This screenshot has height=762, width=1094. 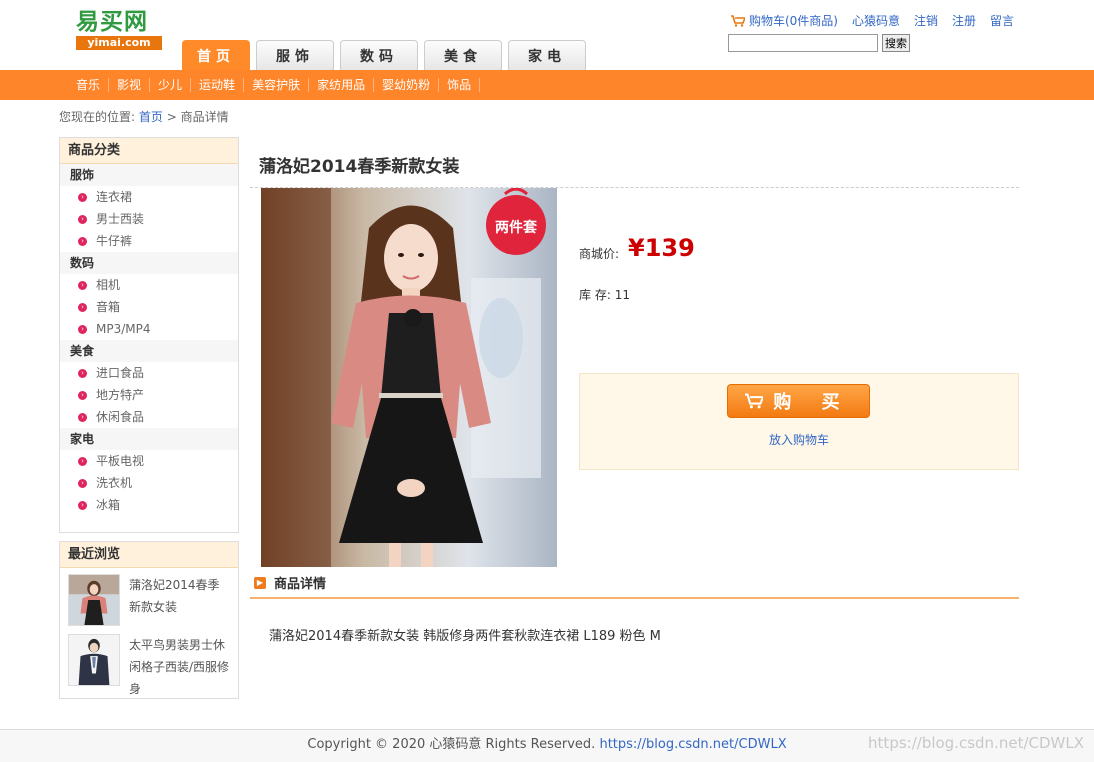 I want to click on category-item: › 连衣裙, so click(x=149, y=197).